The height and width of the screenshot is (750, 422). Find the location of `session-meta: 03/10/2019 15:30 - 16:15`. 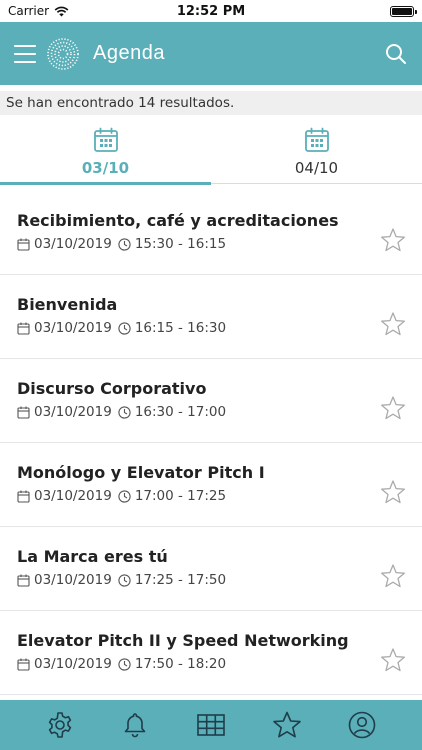

session-meta: 03/10/2019 15:30 - 16:15 is located at coordinates (219, 244).